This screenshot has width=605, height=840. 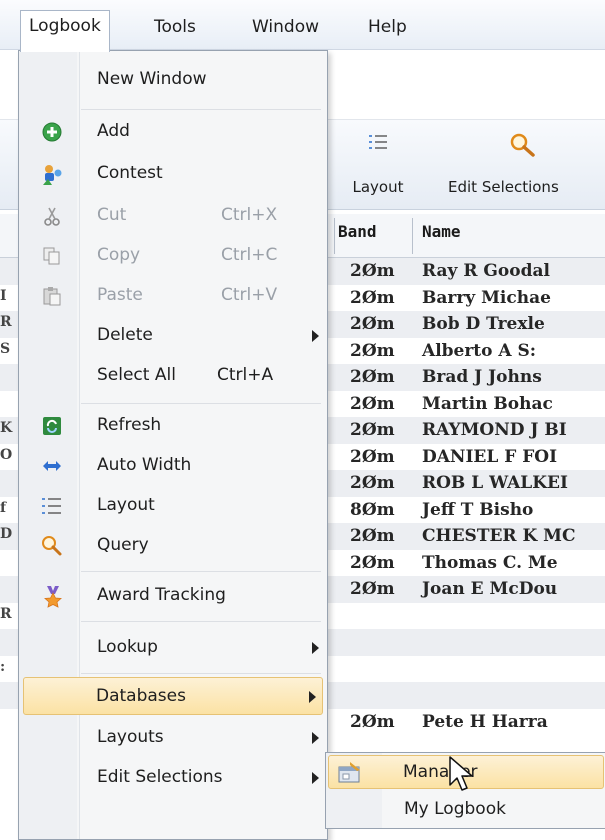 I want to click on menu-item-label: Delete, so click(x=125, y=335).